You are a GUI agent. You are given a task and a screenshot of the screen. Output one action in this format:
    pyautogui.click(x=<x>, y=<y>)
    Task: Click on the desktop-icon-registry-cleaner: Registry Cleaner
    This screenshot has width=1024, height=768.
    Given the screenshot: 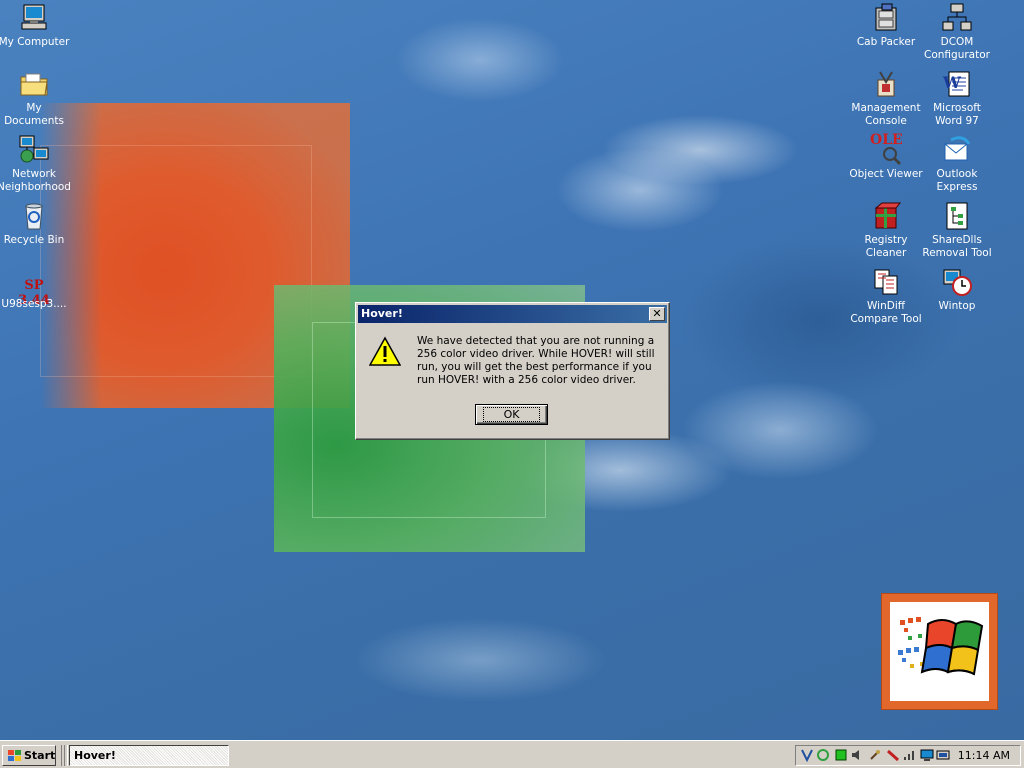 What is the action you would take?
    pyautogui.click(x=886, y=230)
    